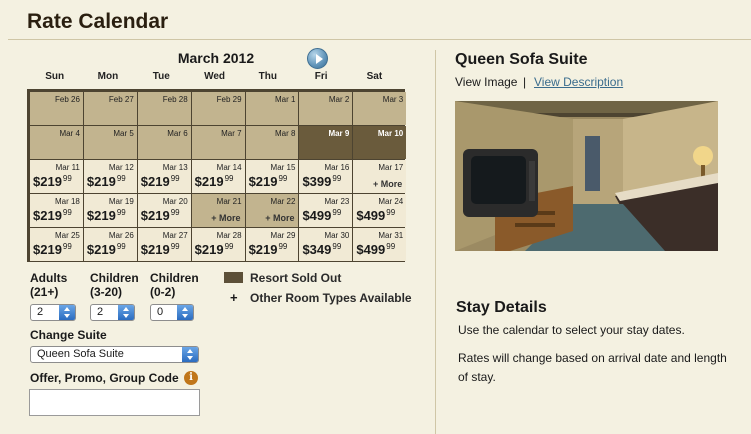 This screenshot has width=751, height=434. I want to click on calendar-day-cell: Mar 30 $34999, so click(326, 244).